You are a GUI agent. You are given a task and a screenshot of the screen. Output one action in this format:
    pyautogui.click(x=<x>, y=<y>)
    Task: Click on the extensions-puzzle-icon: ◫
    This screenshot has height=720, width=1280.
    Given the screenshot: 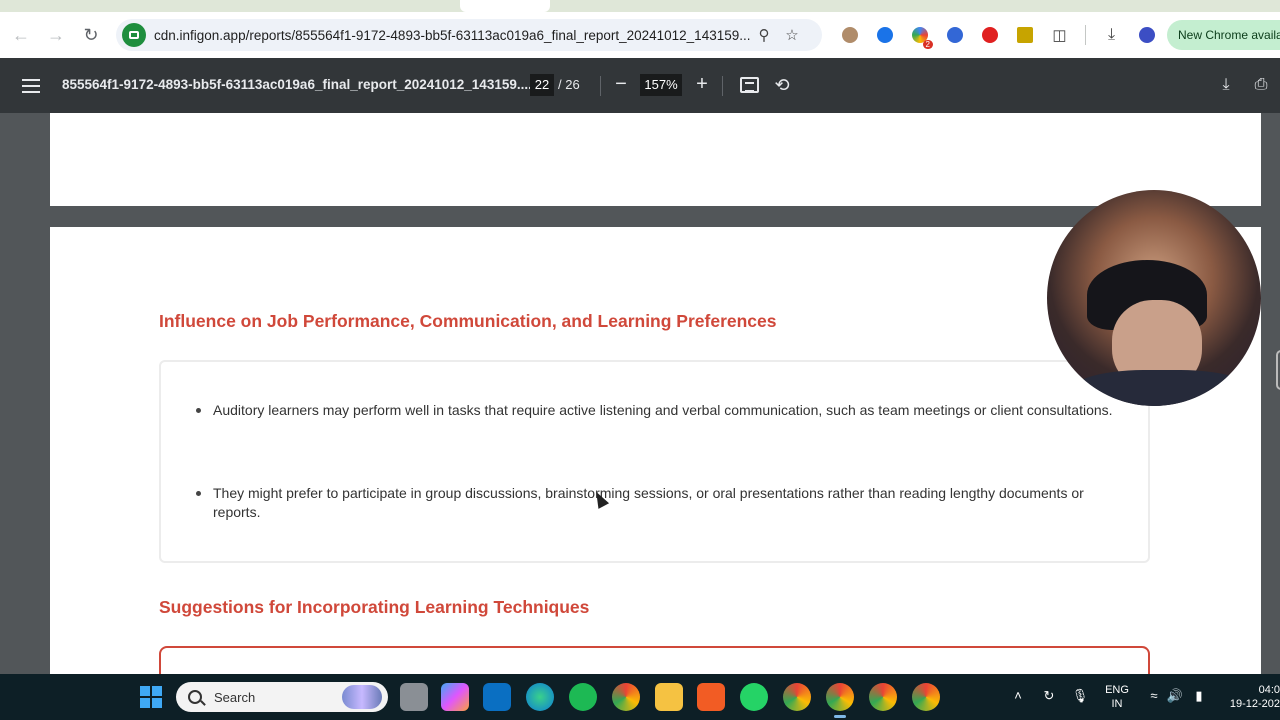 What is the action you would take?
    pyautogui.click(x=1059, y=35)
    